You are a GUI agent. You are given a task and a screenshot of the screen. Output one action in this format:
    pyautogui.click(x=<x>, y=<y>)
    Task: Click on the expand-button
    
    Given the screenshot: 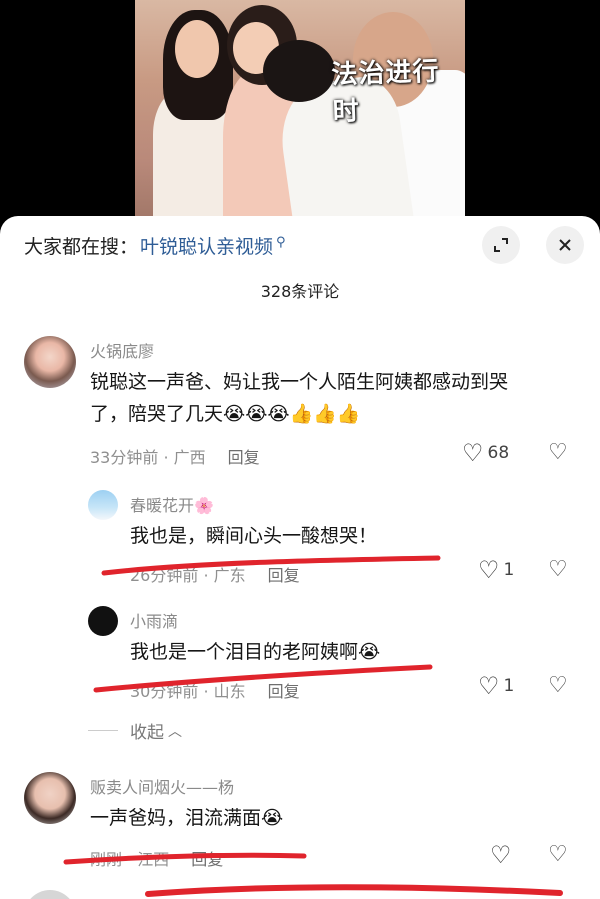 What is the action you would take?
    pyautogui.click(x=501, y=245)
    